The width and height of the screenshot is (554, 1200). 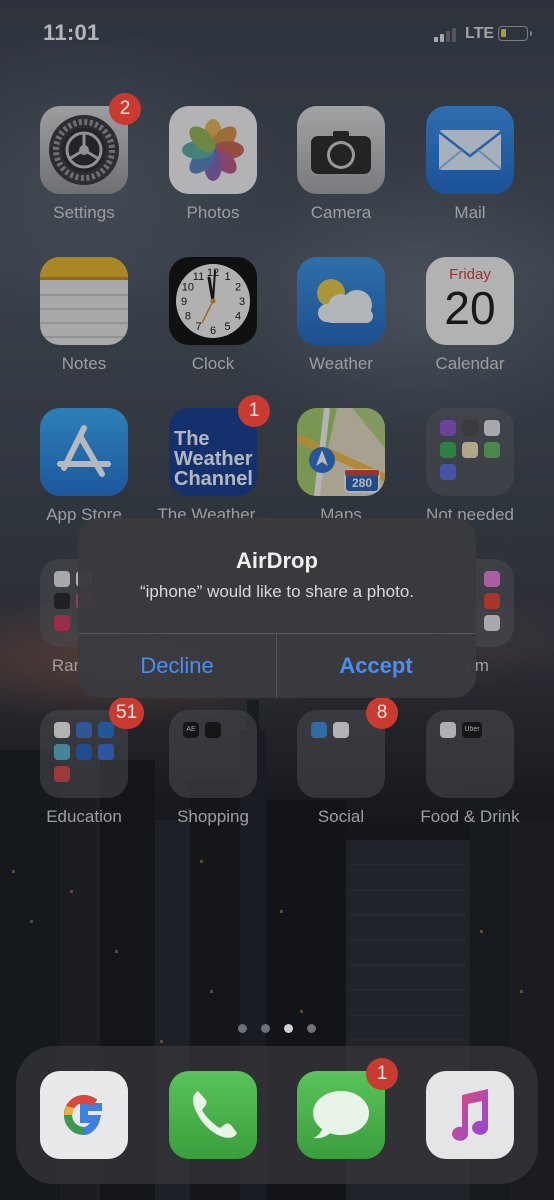 I want to click on messages-badge: 1, so click(x=382, y=1074).